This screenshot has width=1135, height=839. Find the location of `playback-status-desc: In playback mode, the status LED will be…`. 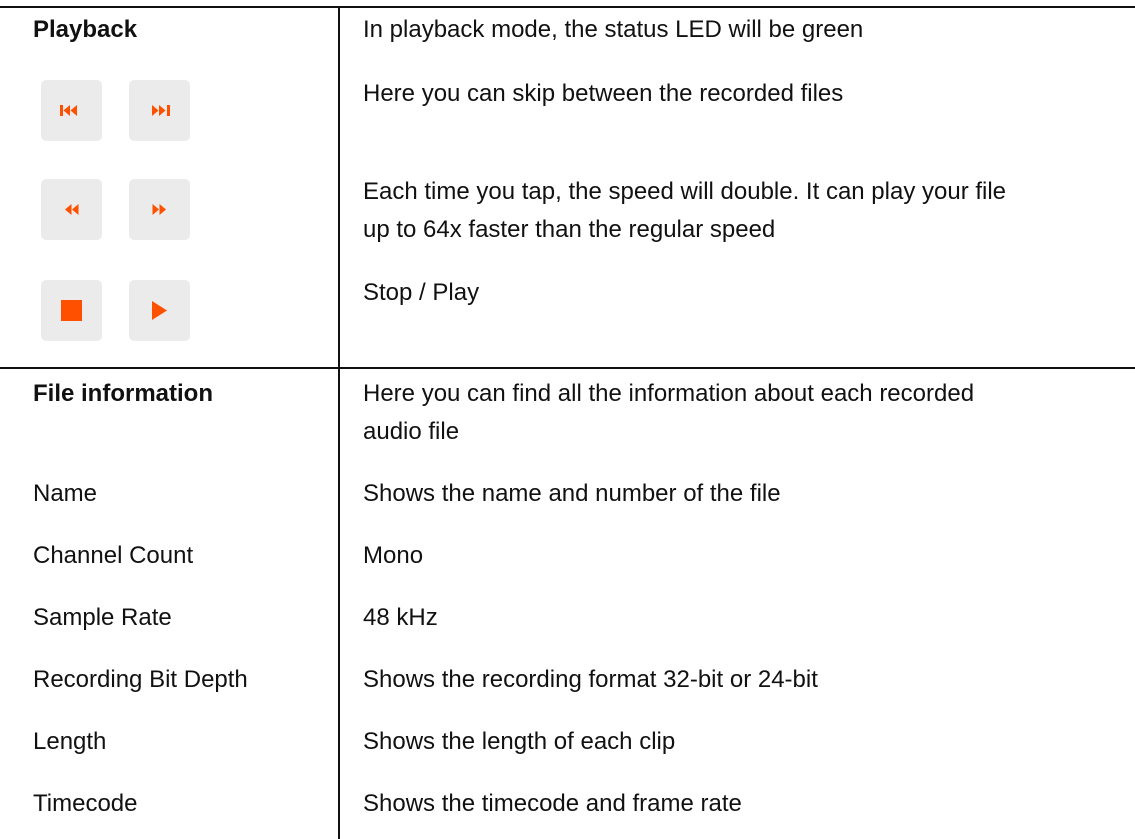

playback-status-desc: In playback mode, the status LED will be… is located at coordinates (613, 29).